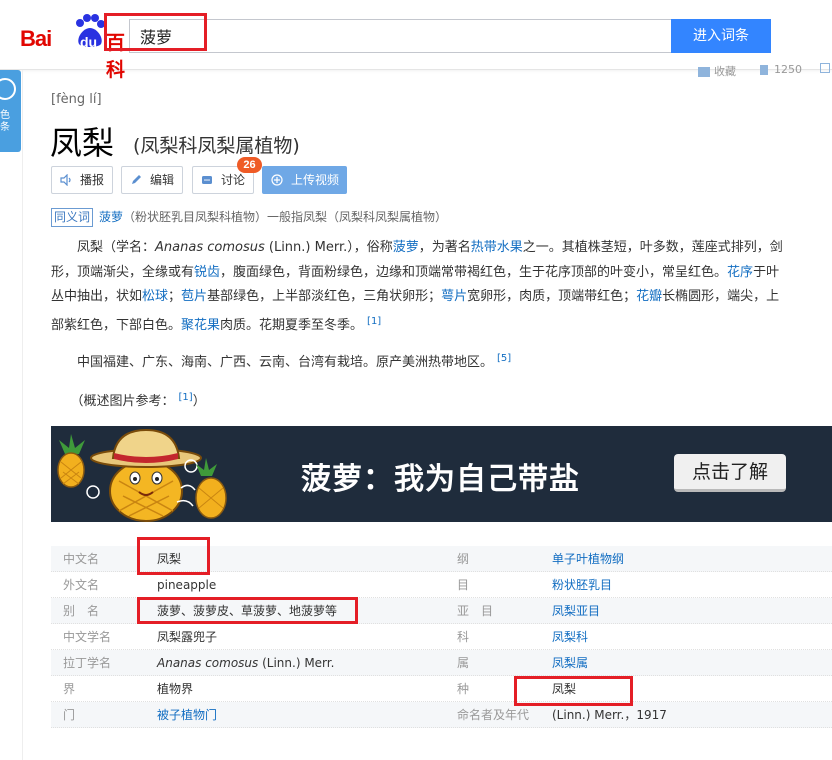  What do you see at coordinates (285, 362) in the screenshot?
I see `text: 中国福建、广东、海南、广西、云南、台湾有栽培。原产美洲热带地区。` at bounding box center [285, 362].